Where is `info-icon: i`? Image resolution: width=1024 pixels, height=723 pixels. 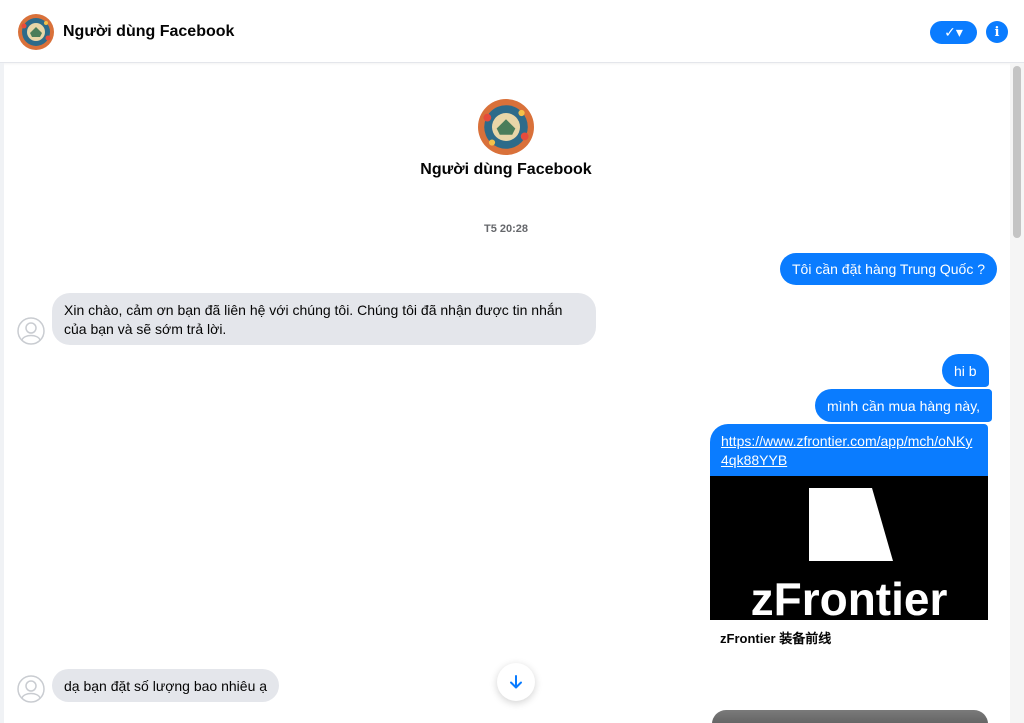
info-icon: i is located at coordinates (997, 32).